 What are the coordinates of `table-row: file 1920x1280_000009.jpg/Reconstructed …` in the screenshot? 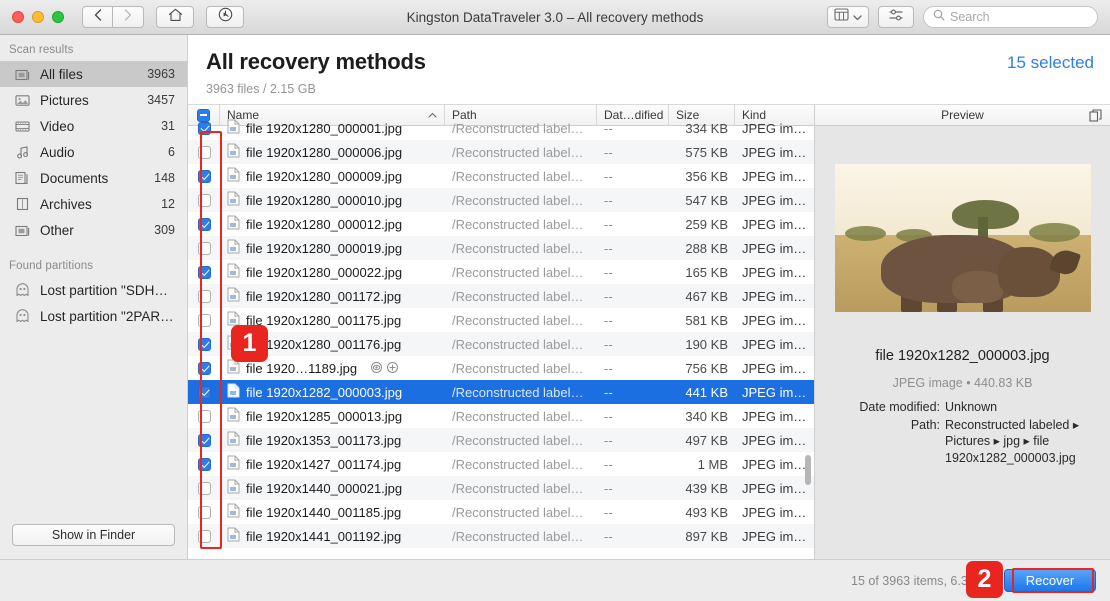 It's located at (501, 176).